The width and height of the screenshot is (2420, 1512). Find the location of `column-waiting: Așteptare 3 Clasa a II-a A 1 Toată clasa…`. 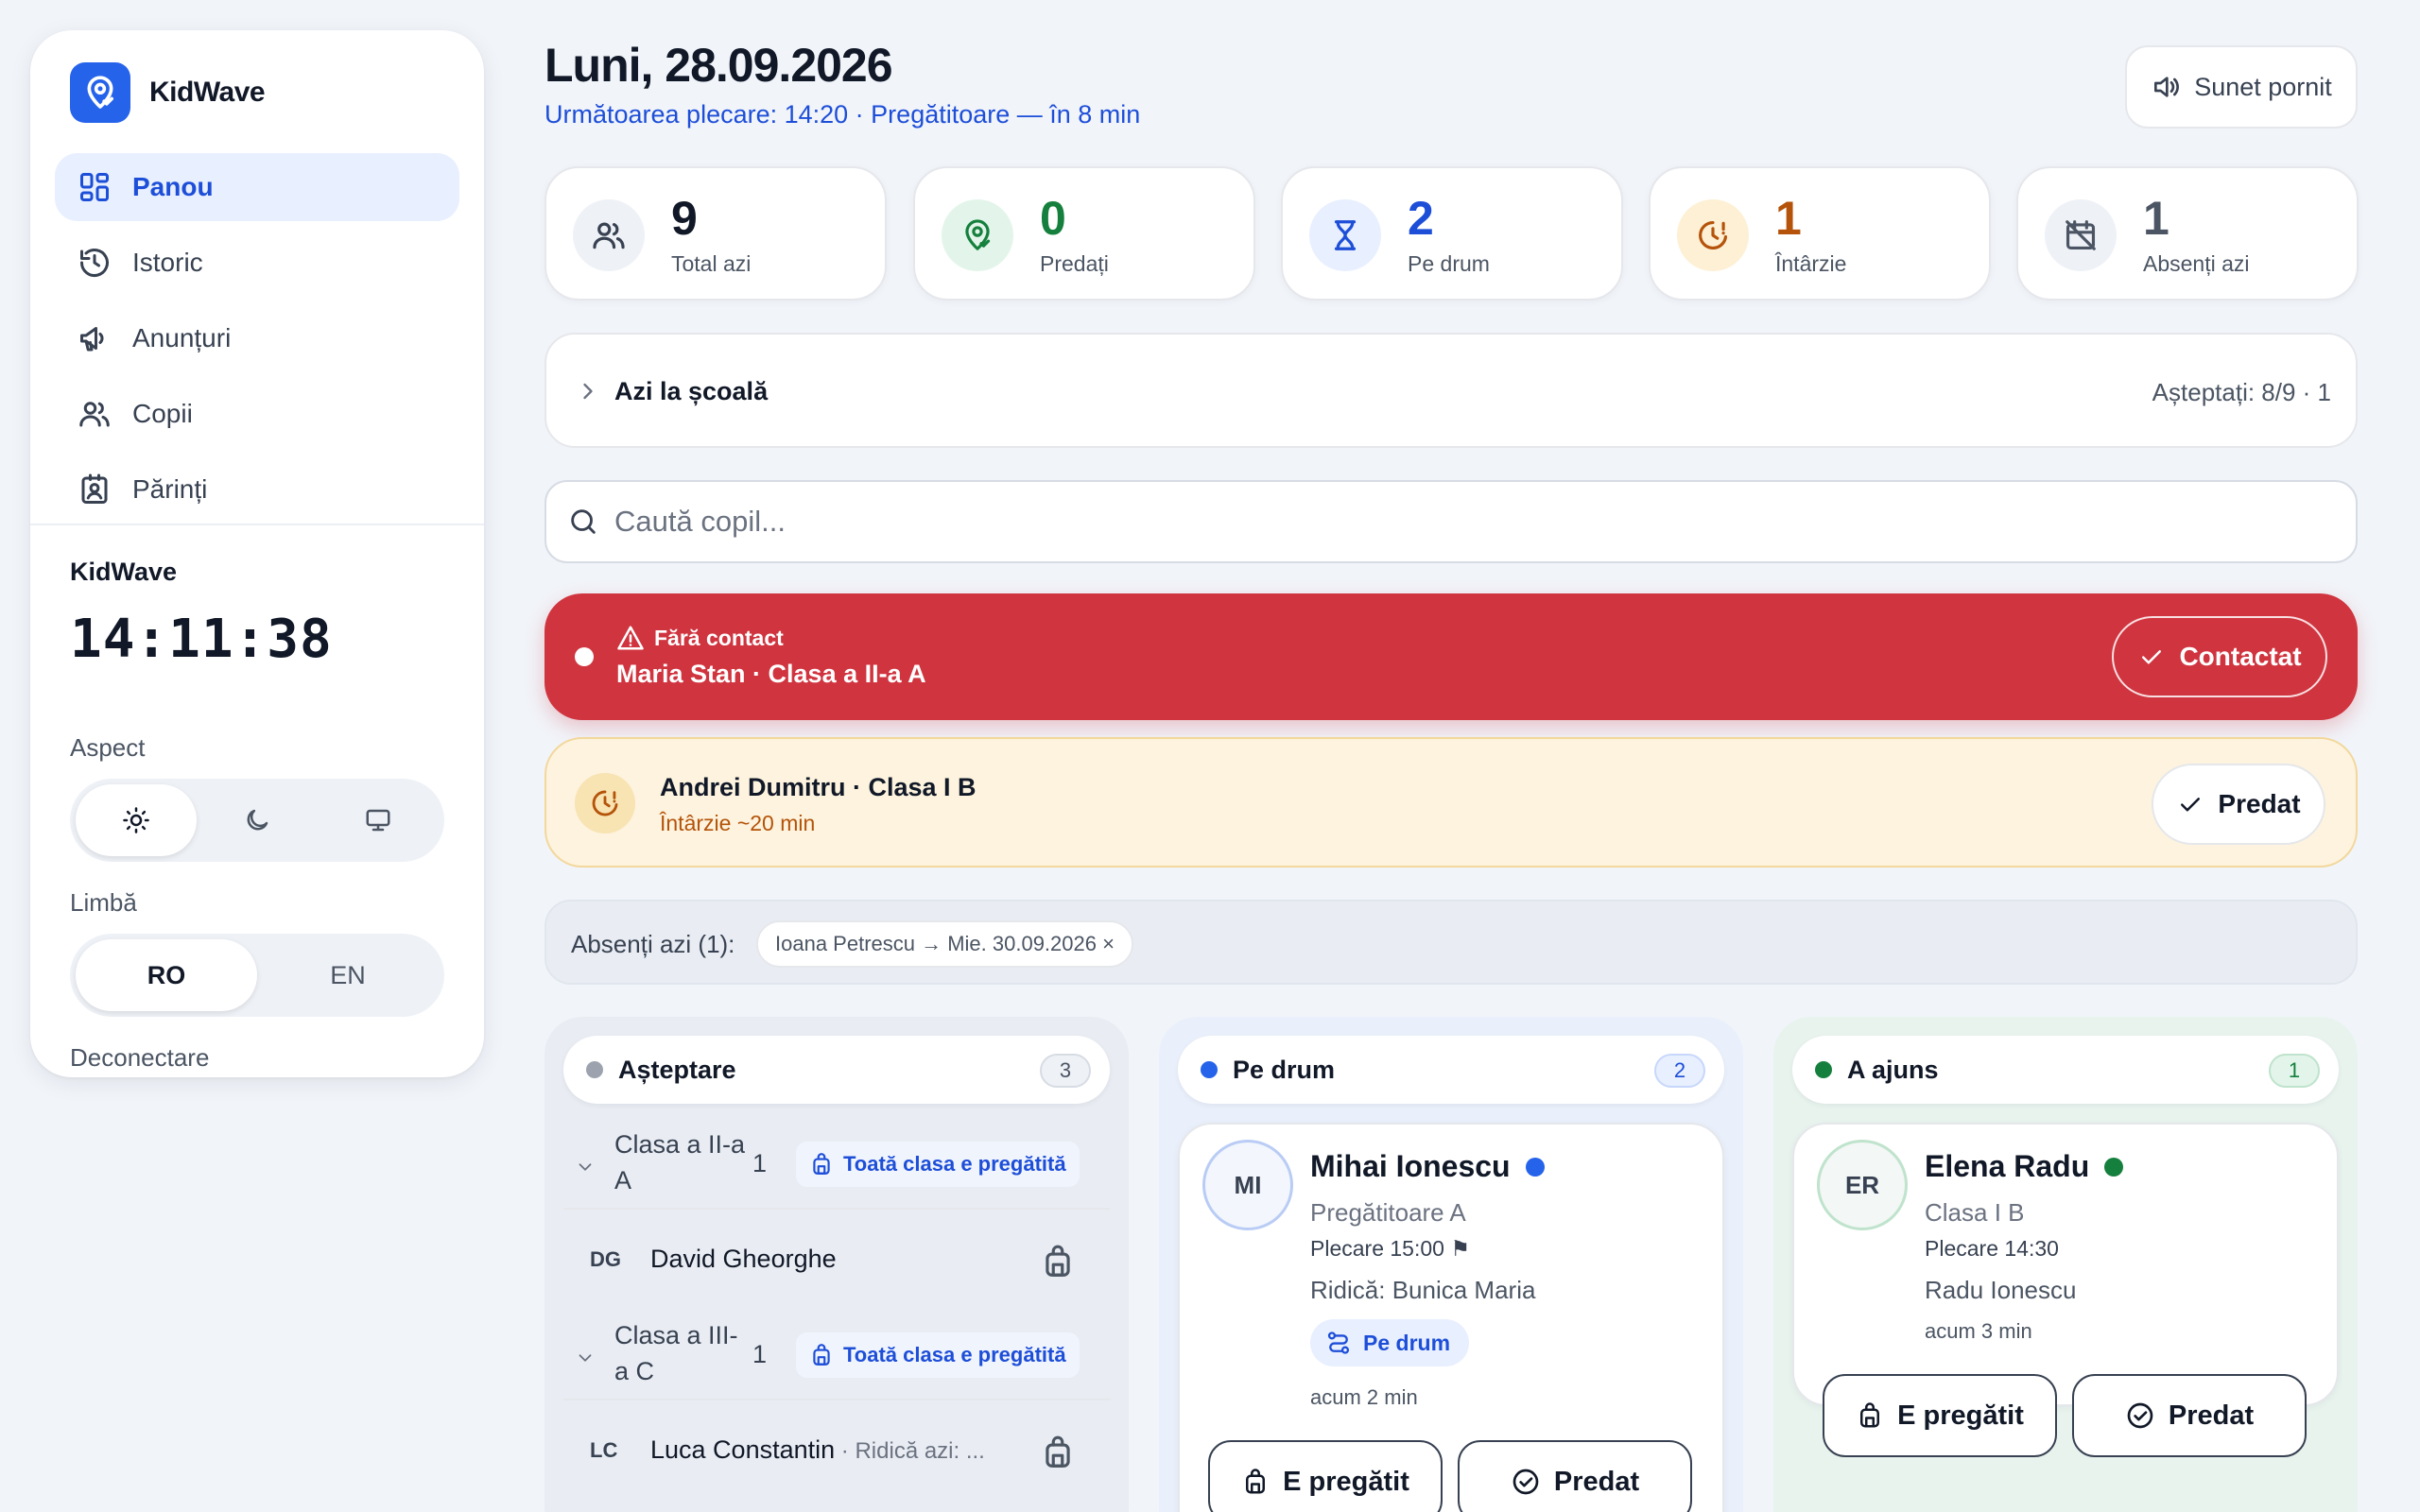

column-waiting: Așteptare 3 Clasa a II-a A 1 Toată clasa… is located at coordinates (836, 1264).